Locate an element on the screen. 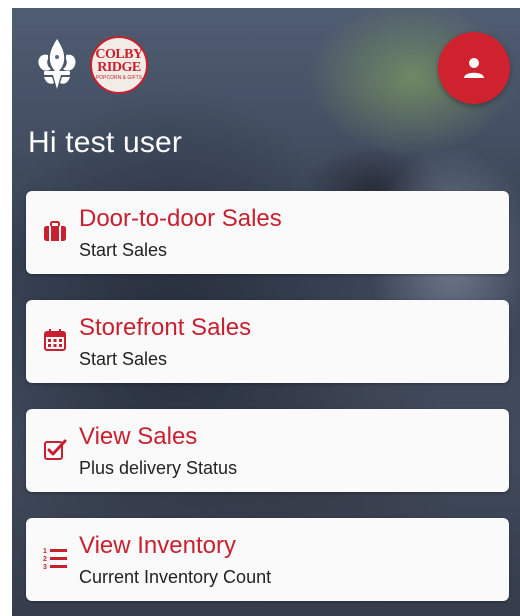 The width and height of the screenshot is (520, 616). menu-card-subtitle: Current Inventory Count is located at coordinates (175, 577).